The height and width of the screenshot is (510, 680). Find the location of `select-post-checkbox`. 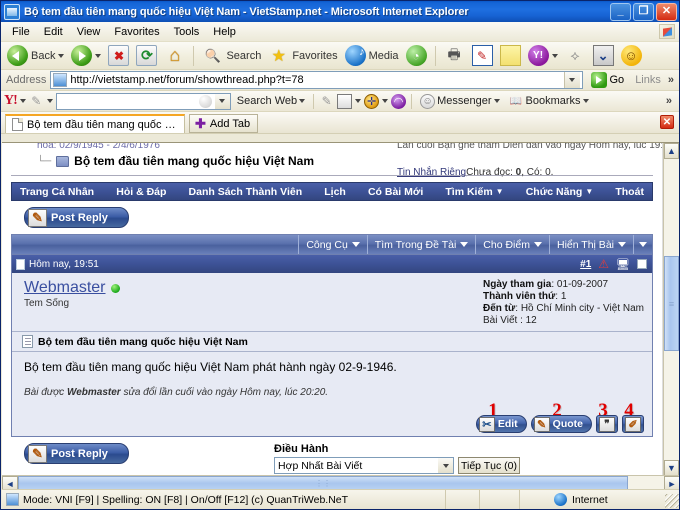

select-post-checkbox is located at coordinates (642, 264).